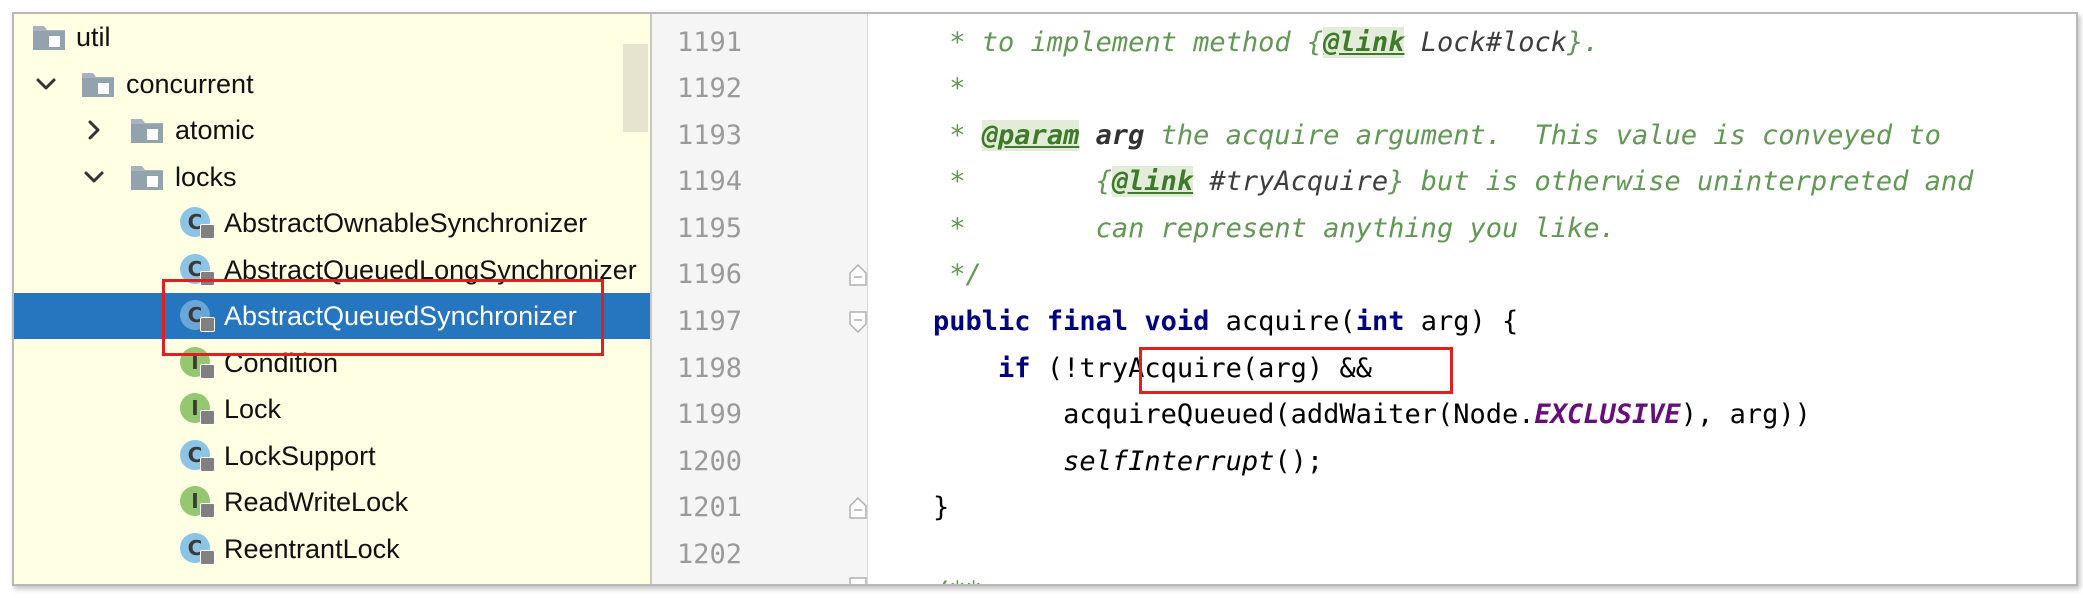 Image resolution: width=2083 pixels, height=601 pixels. What do you see at coordinates (709, 274) in the screenshot?
I see `line-number: 1196` at bounding box center [709, 274].